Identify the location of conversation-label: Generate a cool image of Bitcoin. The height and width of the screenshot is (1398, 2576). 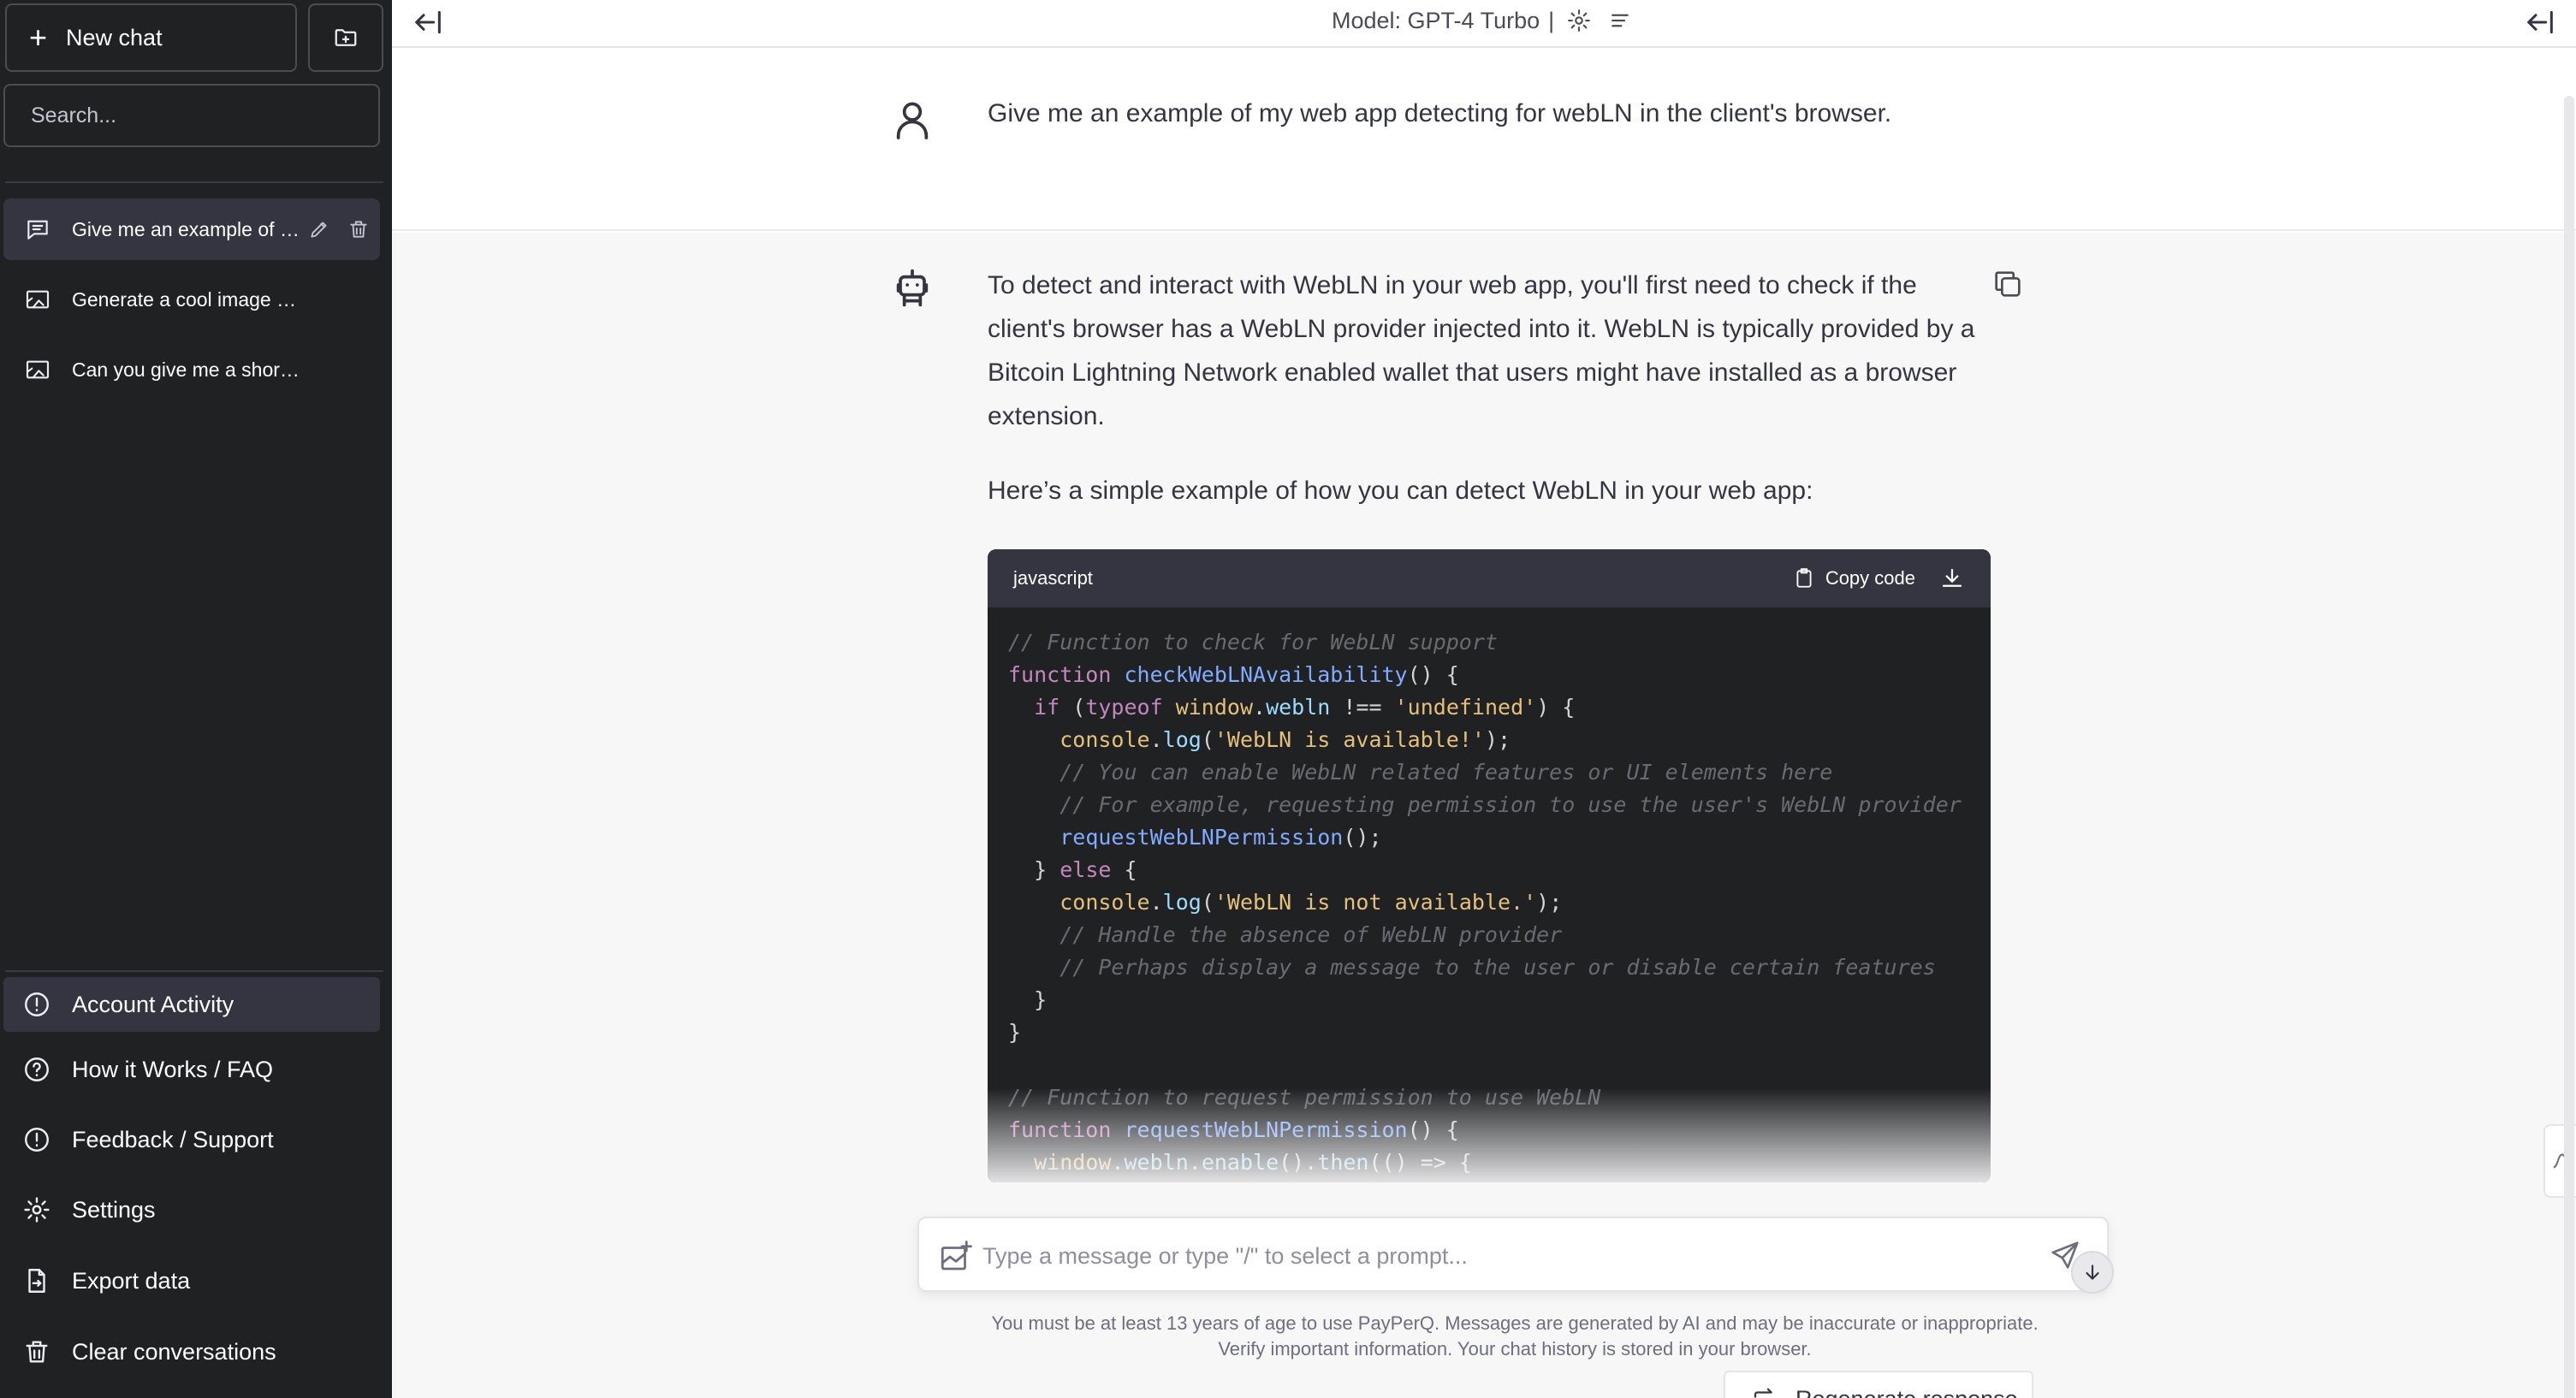
(187, 299).